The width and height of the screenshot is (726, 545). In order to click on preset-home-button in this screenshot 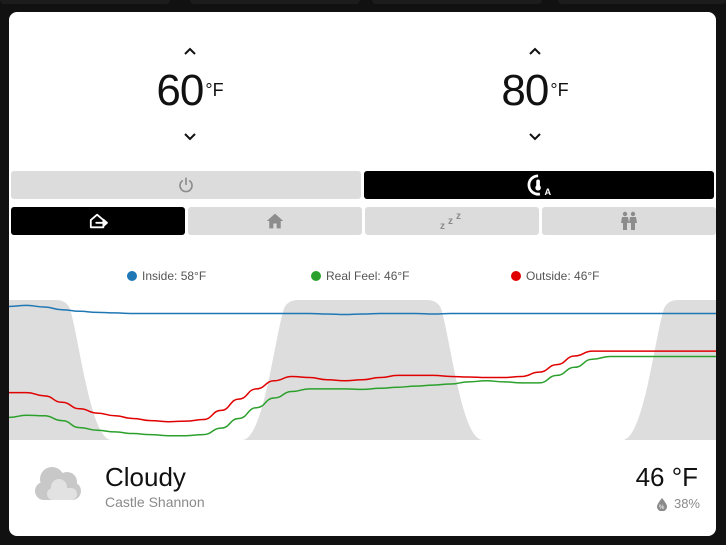, I will do `click(275, 221)`.